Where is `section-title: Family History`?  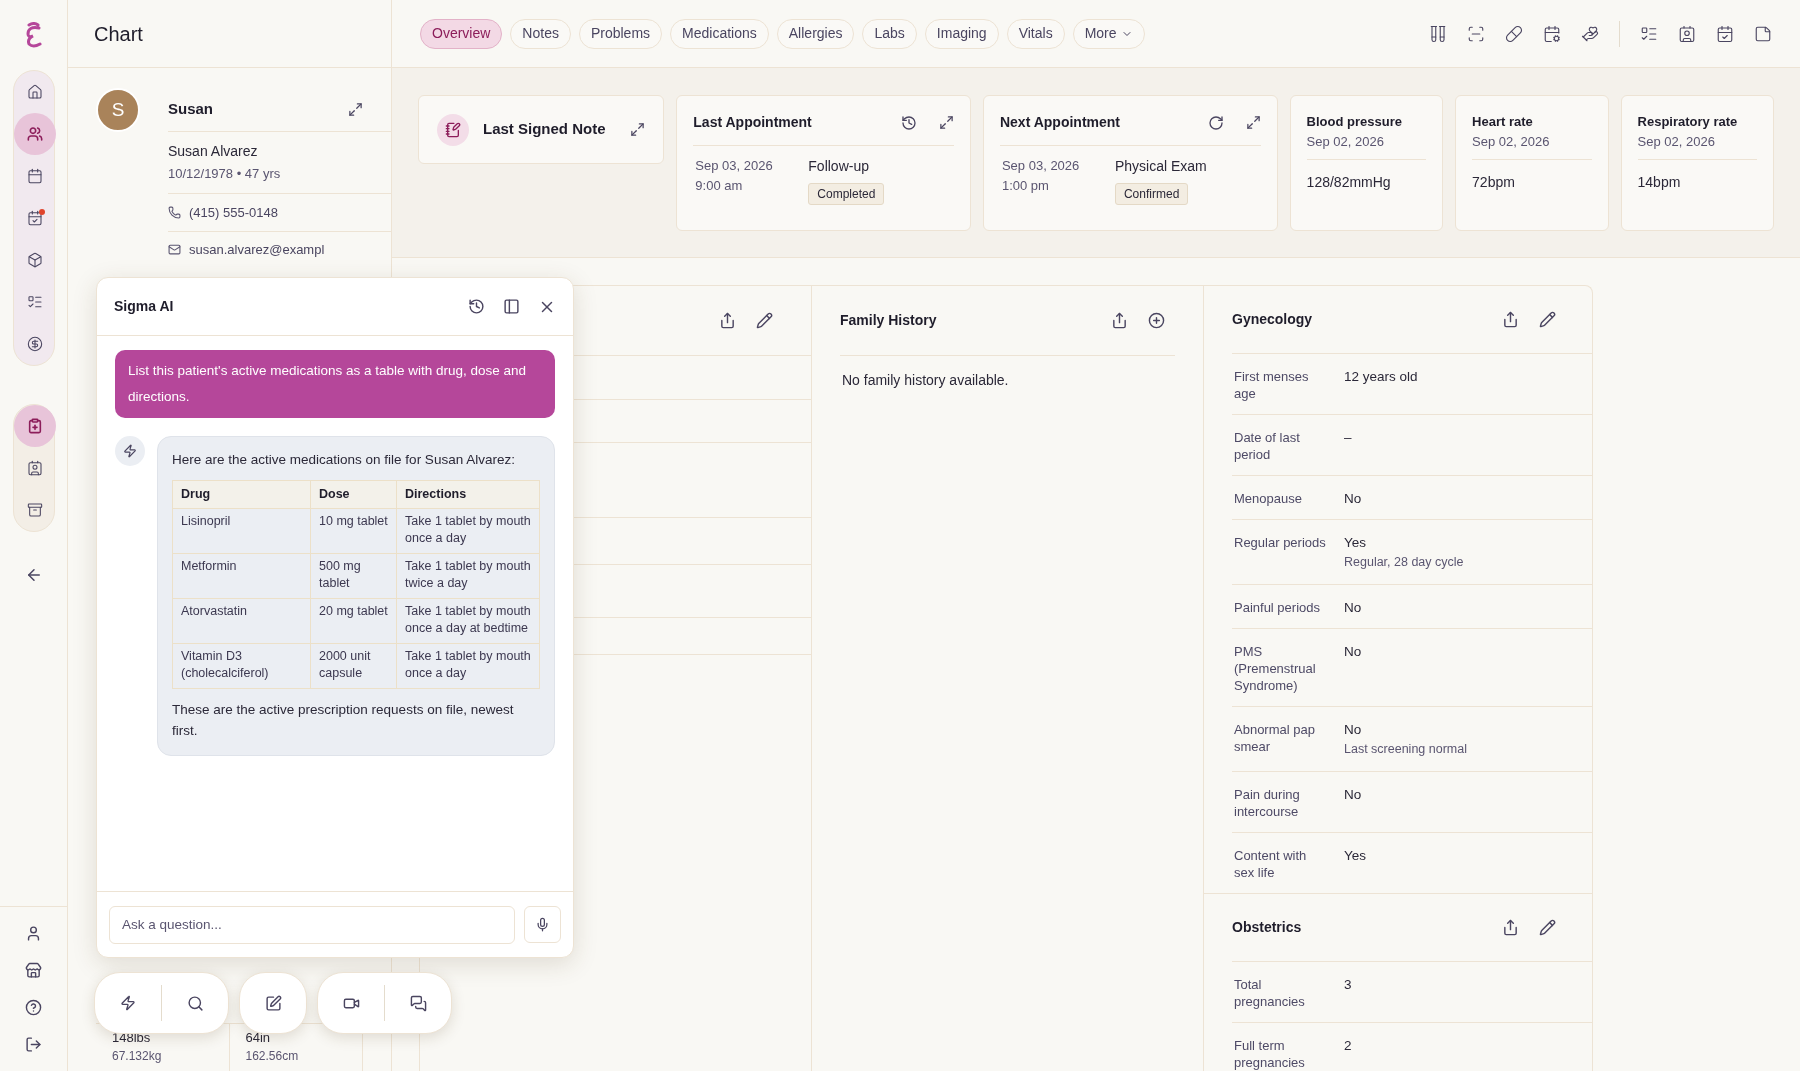
section-title: Family History is located at coordinates (888, 320).